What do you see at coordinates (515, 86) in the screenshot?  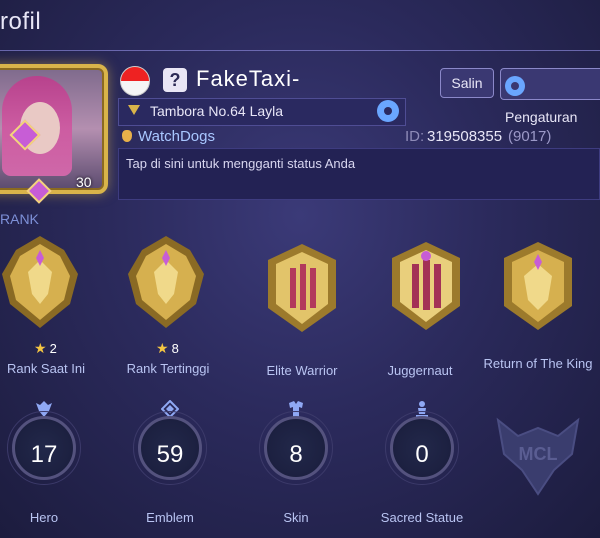 I see `gear-icon` at bounding box center [515, 86].